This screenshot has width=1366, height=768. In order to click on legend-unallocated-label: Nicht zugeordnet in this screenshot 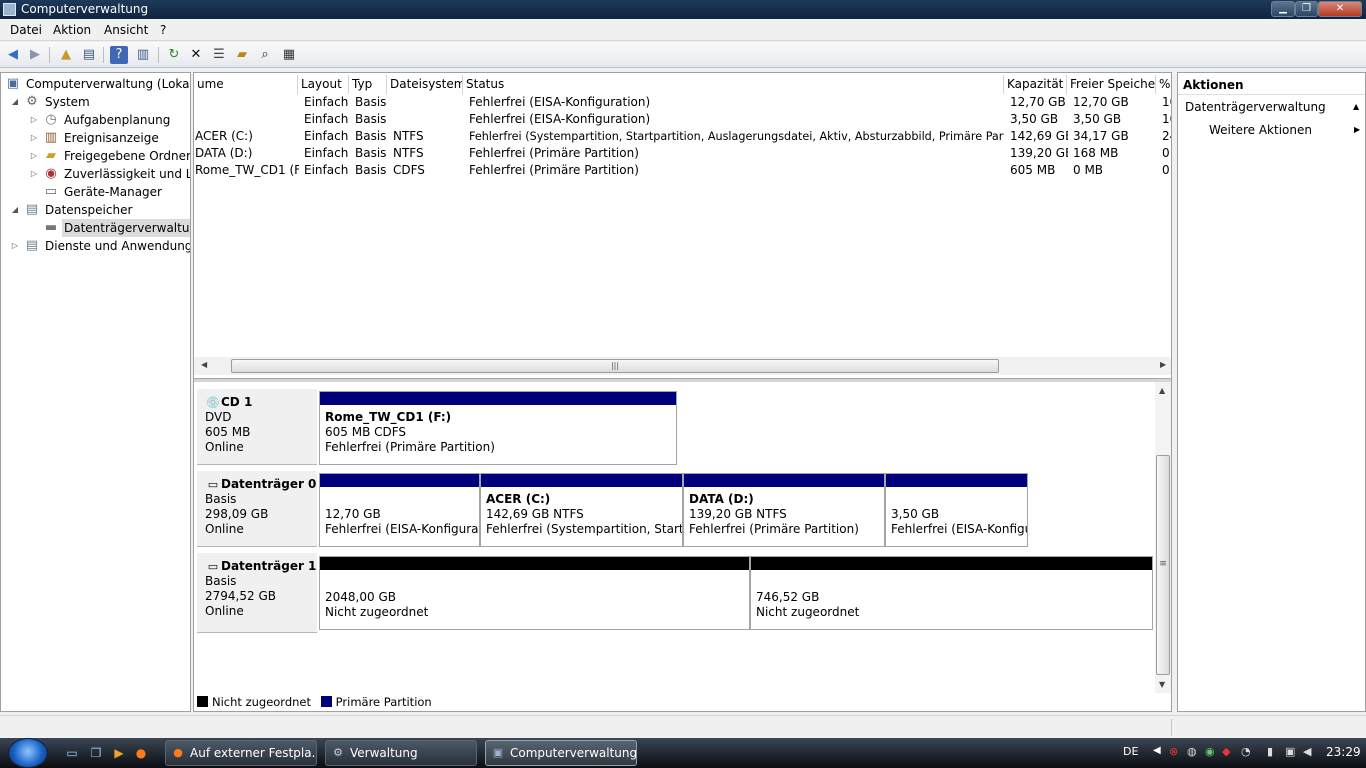, I will do `click(262, 702)`.